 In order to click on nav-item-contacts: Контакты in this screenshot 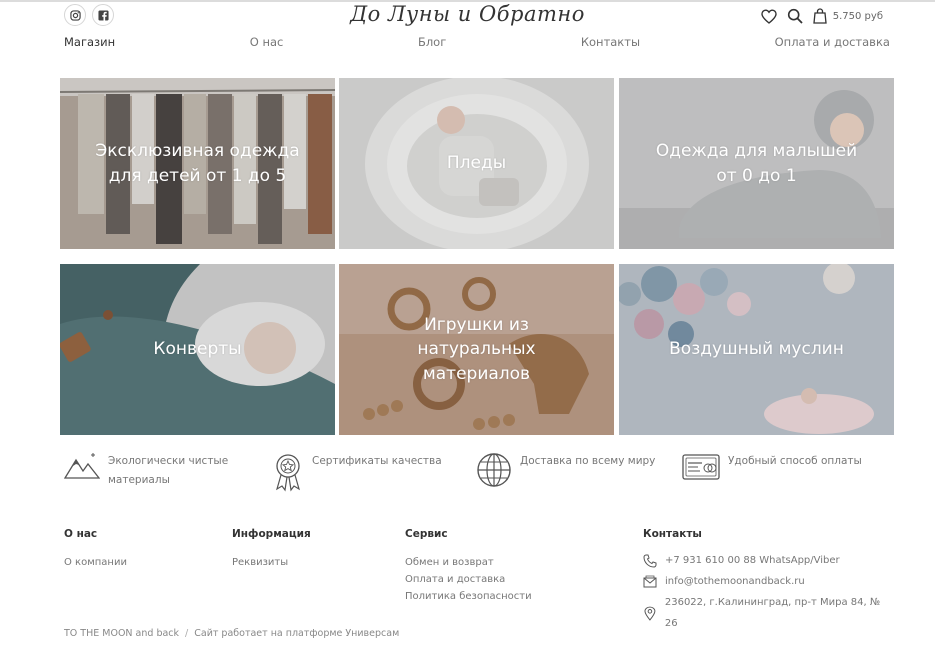, I will do `click(610, 42)`.